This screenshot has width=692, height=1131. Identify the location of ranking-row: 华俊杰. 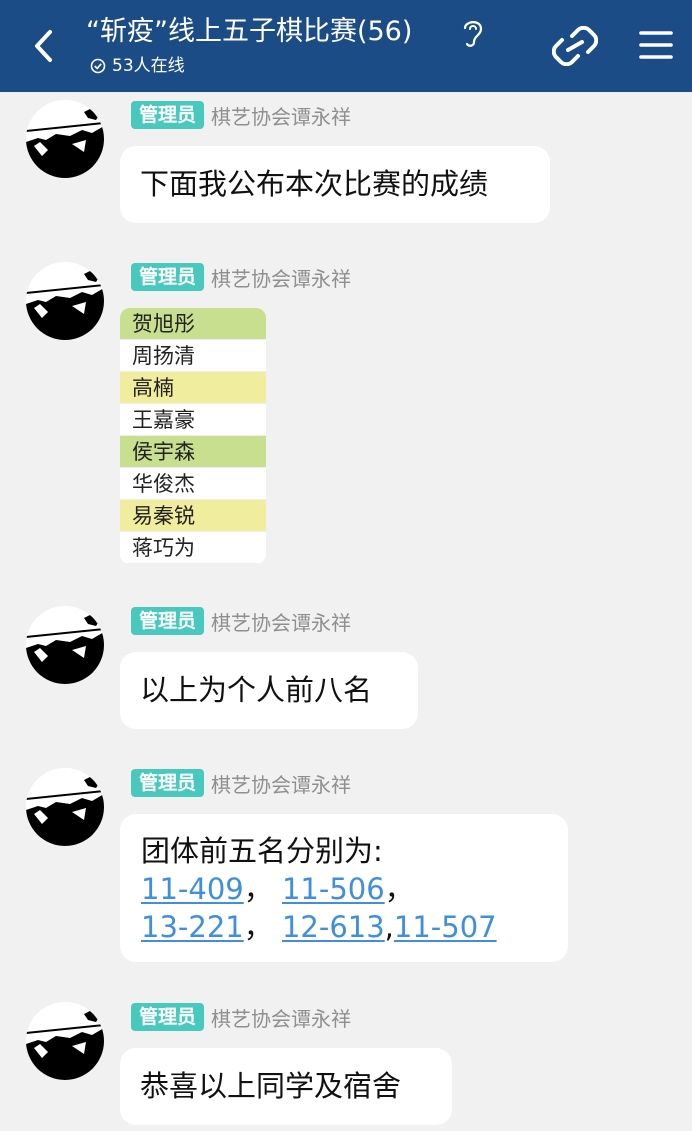
(193, 484).